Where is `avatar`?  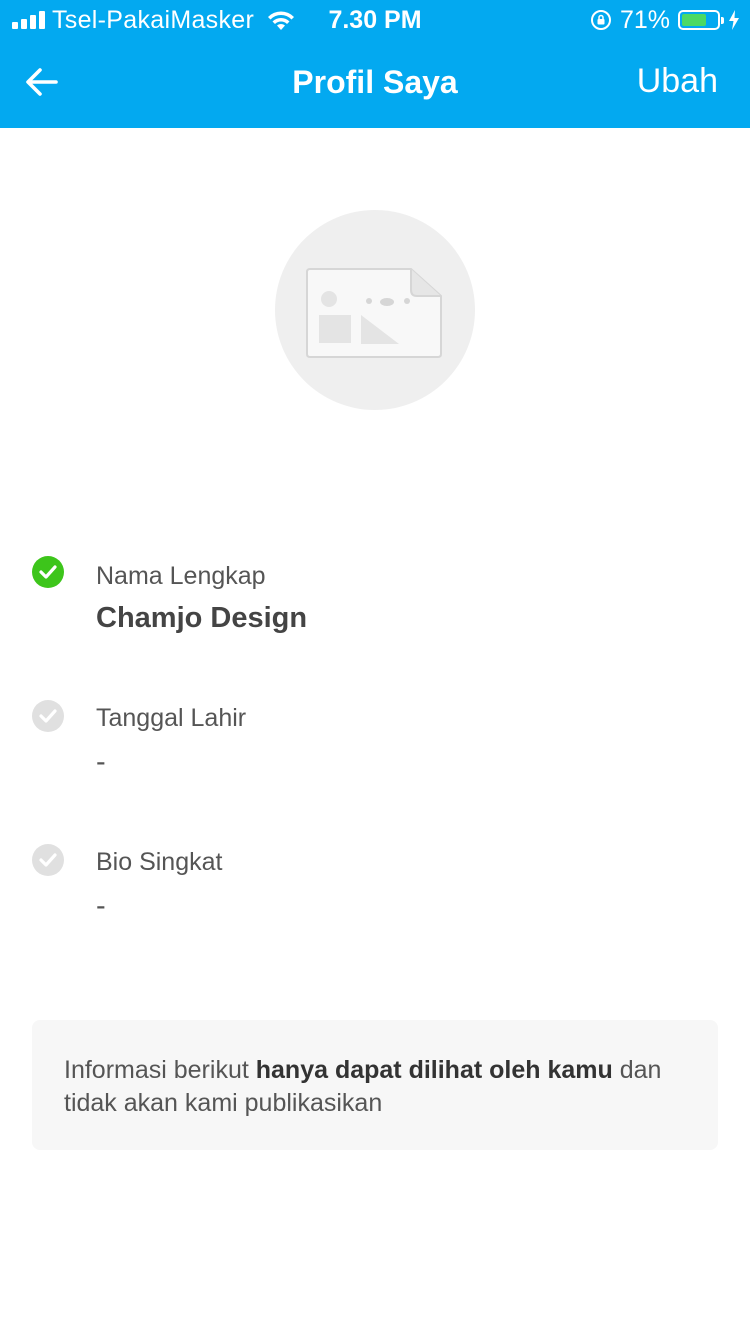
avatar is located at coordinates (375, 310).